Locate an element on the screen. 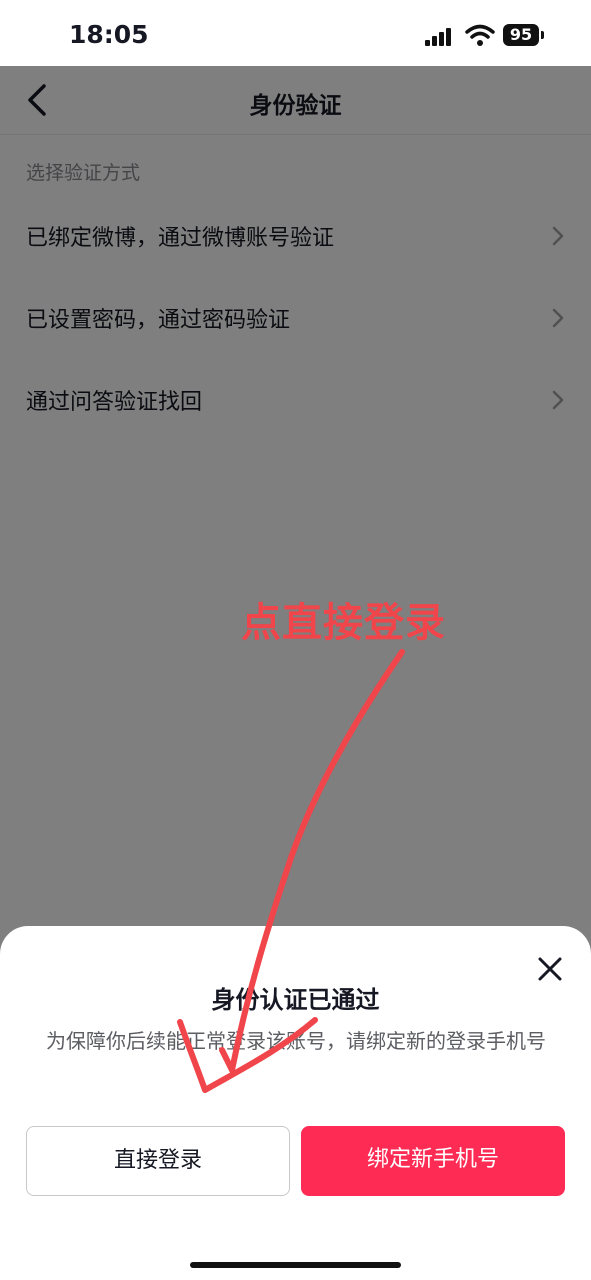  sheet-description: 为保障你后续能正常登录该账号，请绑定新的登录手机号 is located at coordinates (296, 1041).